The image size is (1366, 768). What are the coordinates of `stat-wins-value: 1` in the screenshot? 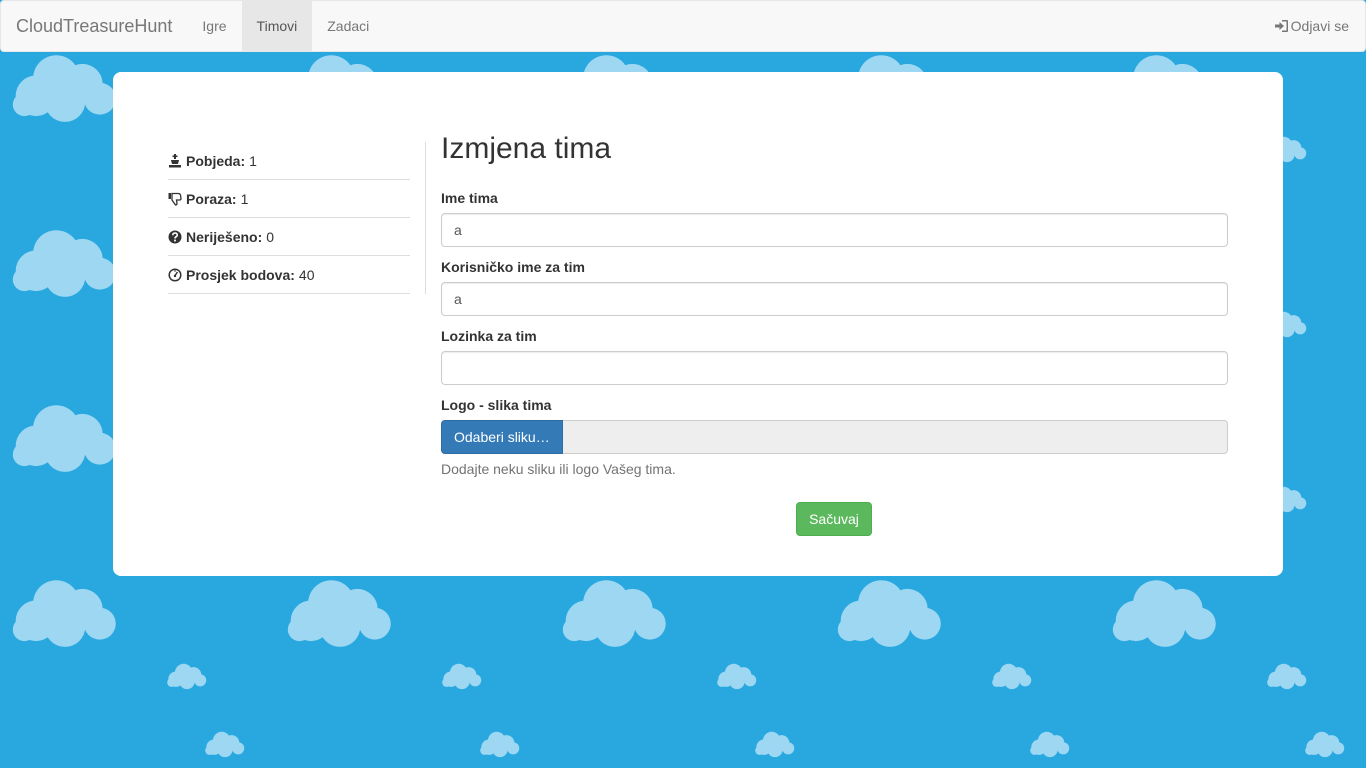 It's located at (253, 160).